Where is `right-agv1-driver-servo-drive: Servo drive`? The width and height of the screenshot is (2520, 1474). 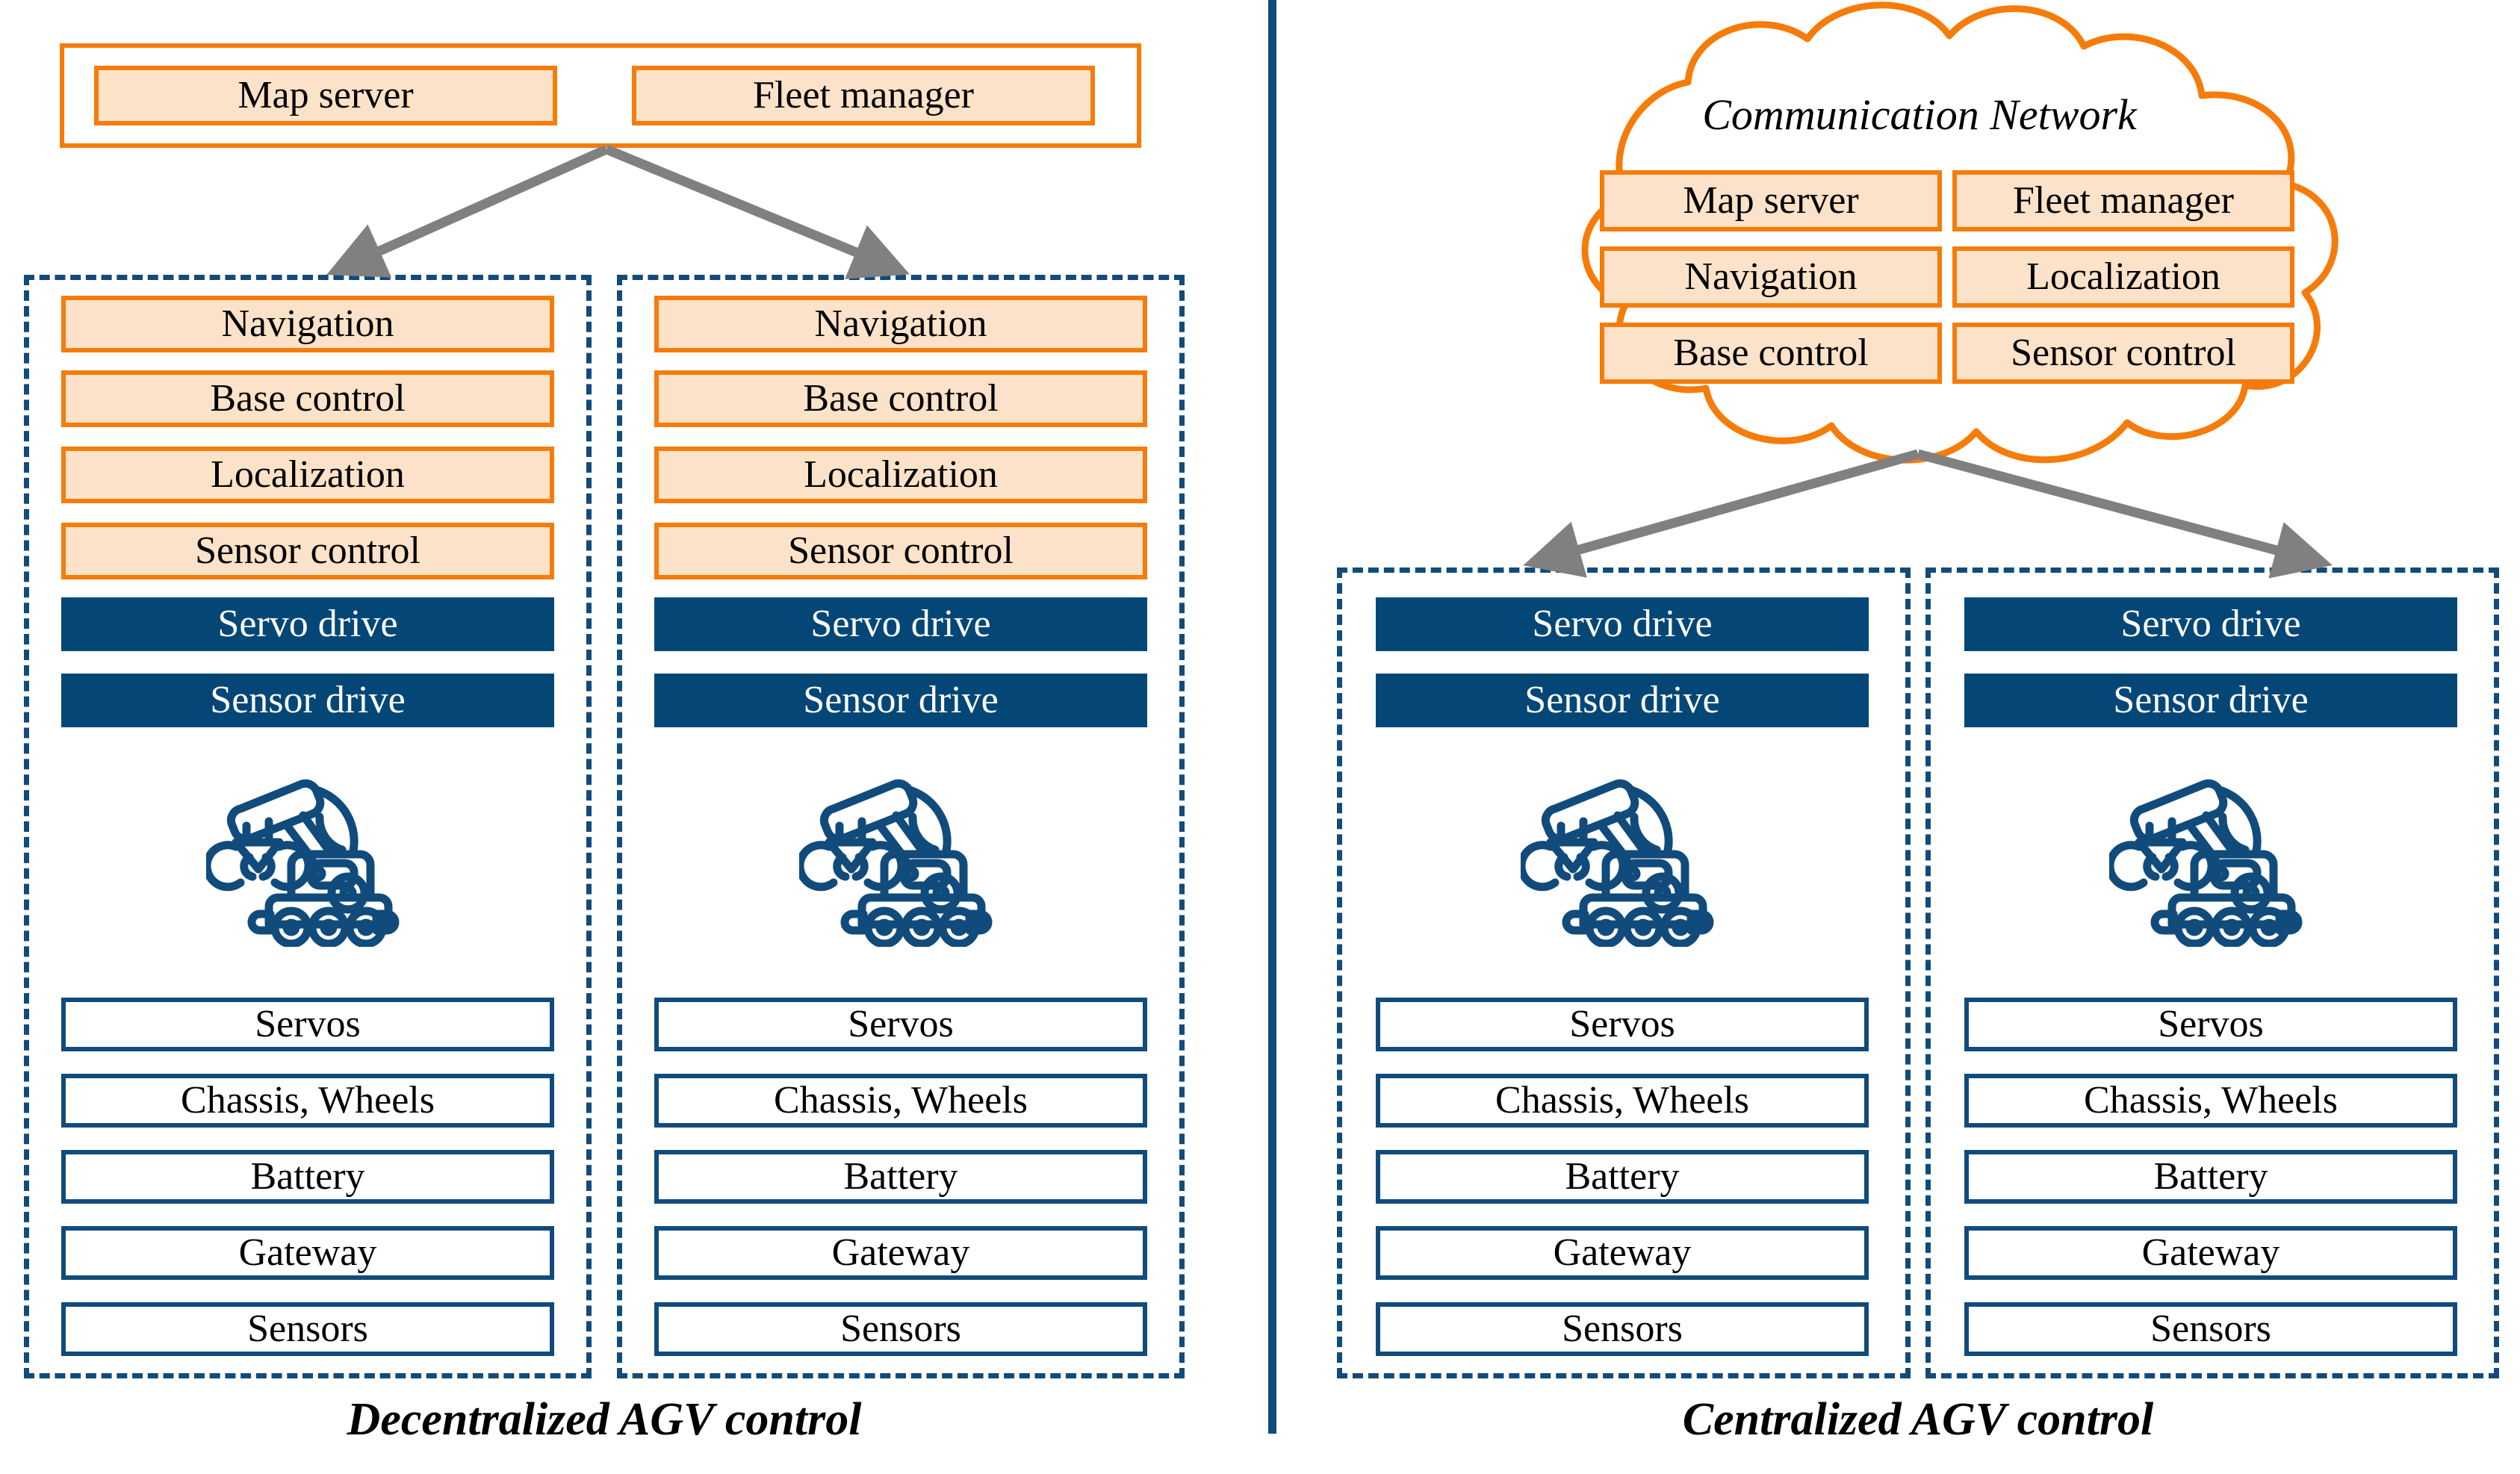 right-agv1-driver-servo-drive: Servo drive is located at coordinates (1622, 624).